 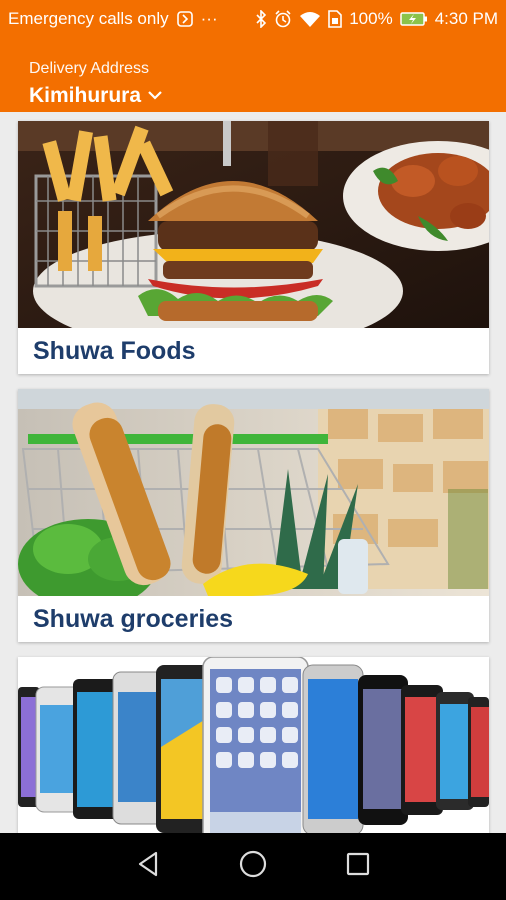 I want to click on app-notification-icon, so click(x=184, y=19).